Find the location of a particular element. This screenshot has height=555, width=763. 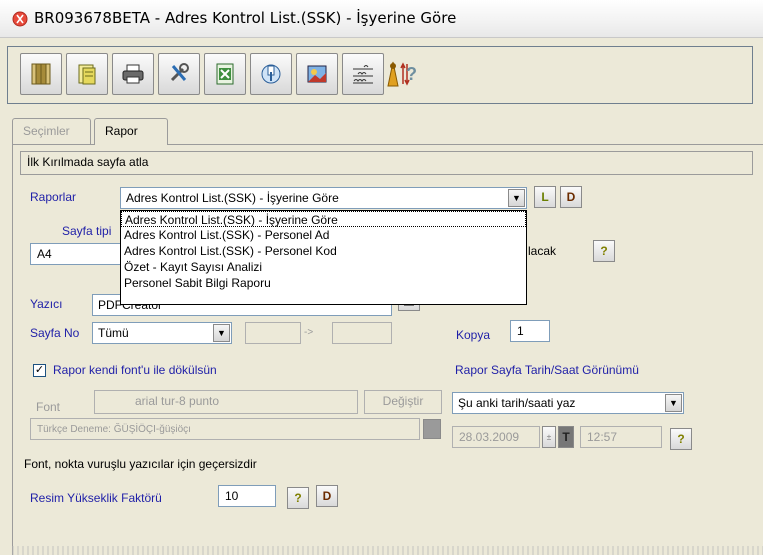

help-icon: ? is located at coordinates (414, 74).